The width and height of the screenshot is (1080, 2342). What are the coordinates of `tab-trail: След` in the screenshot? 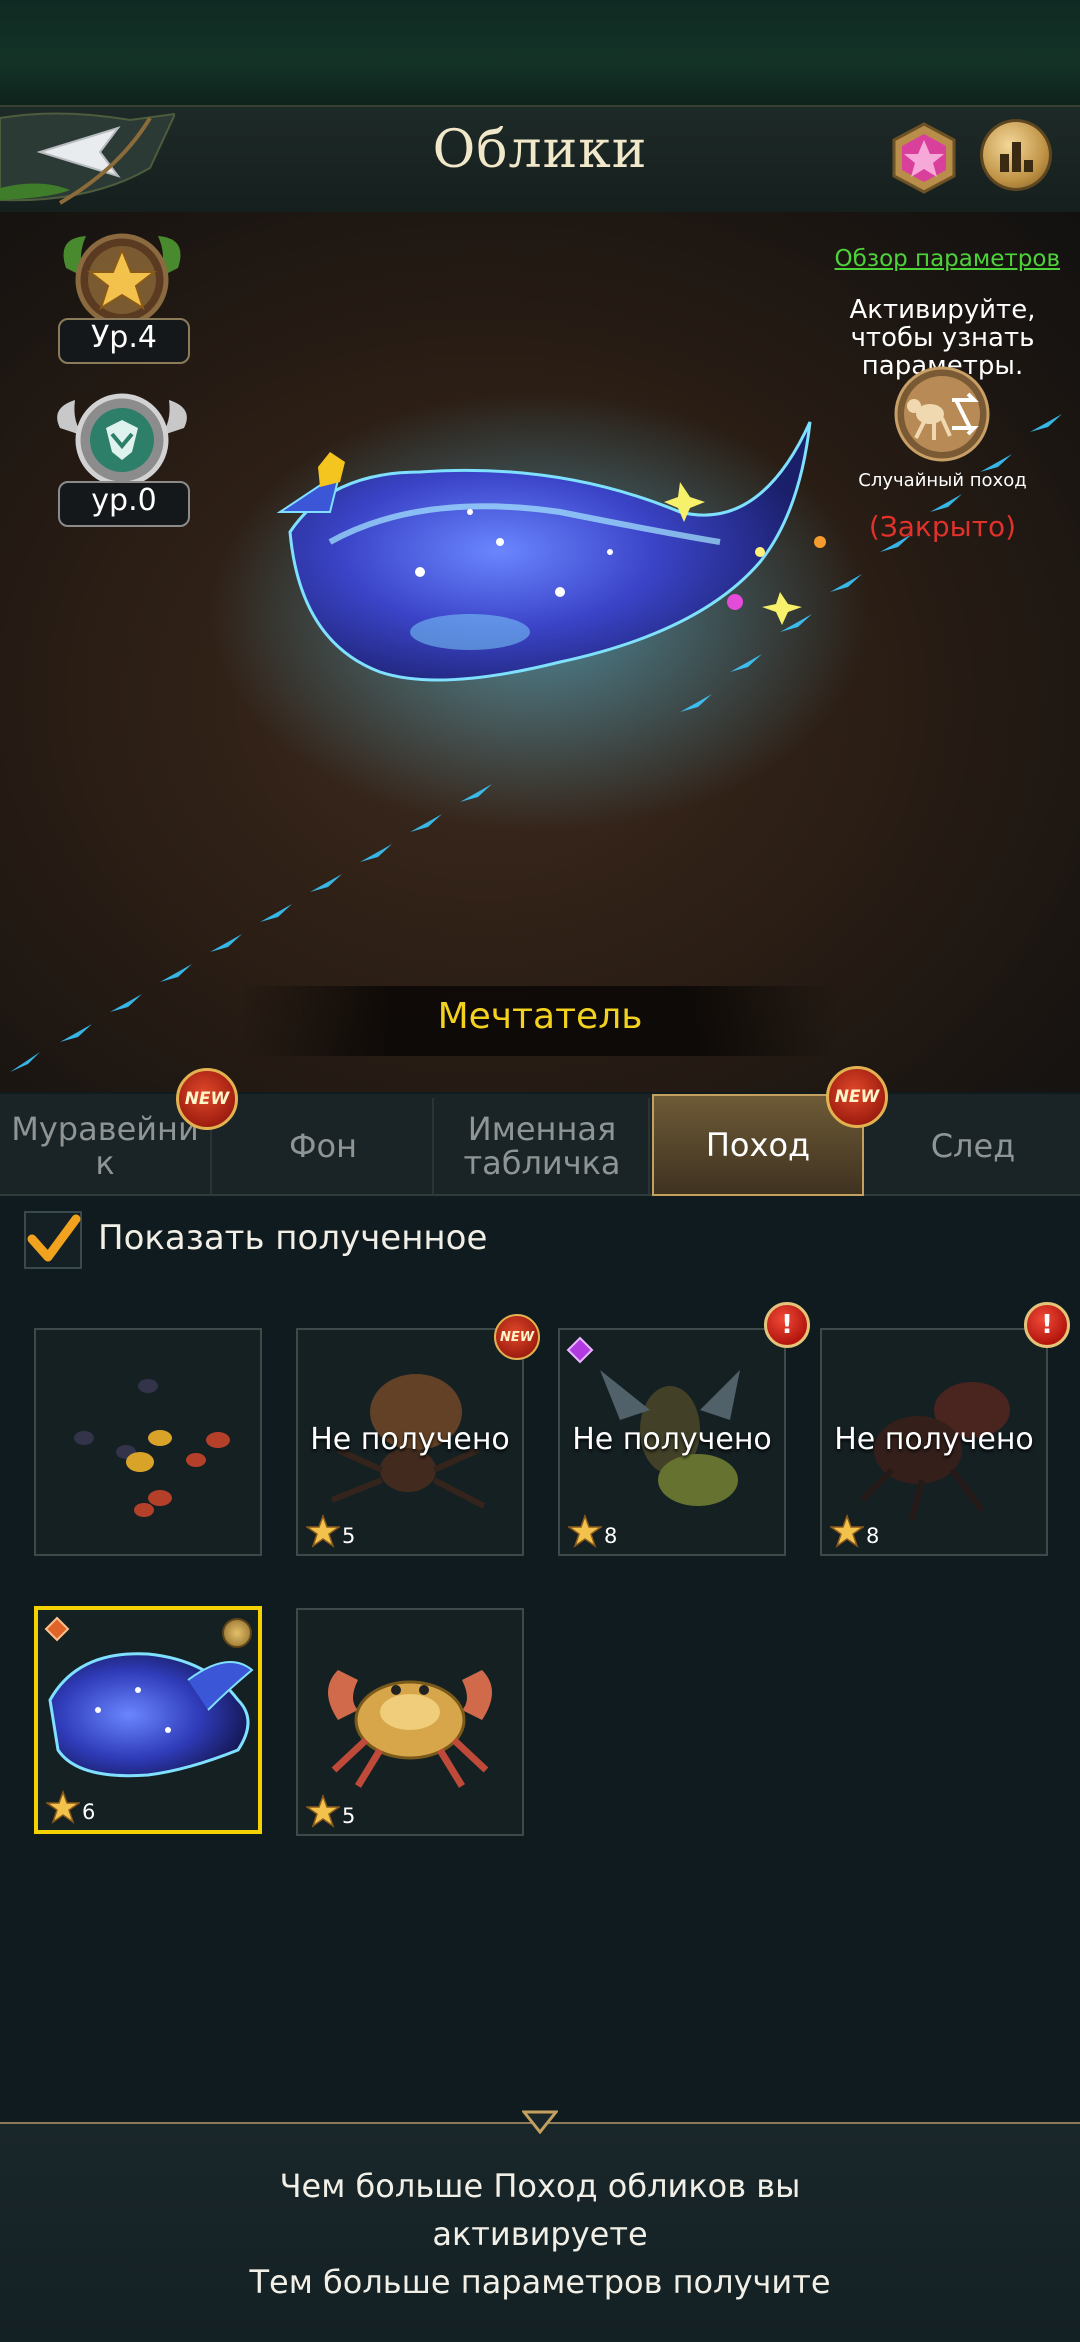 It's located at (973, 1146).